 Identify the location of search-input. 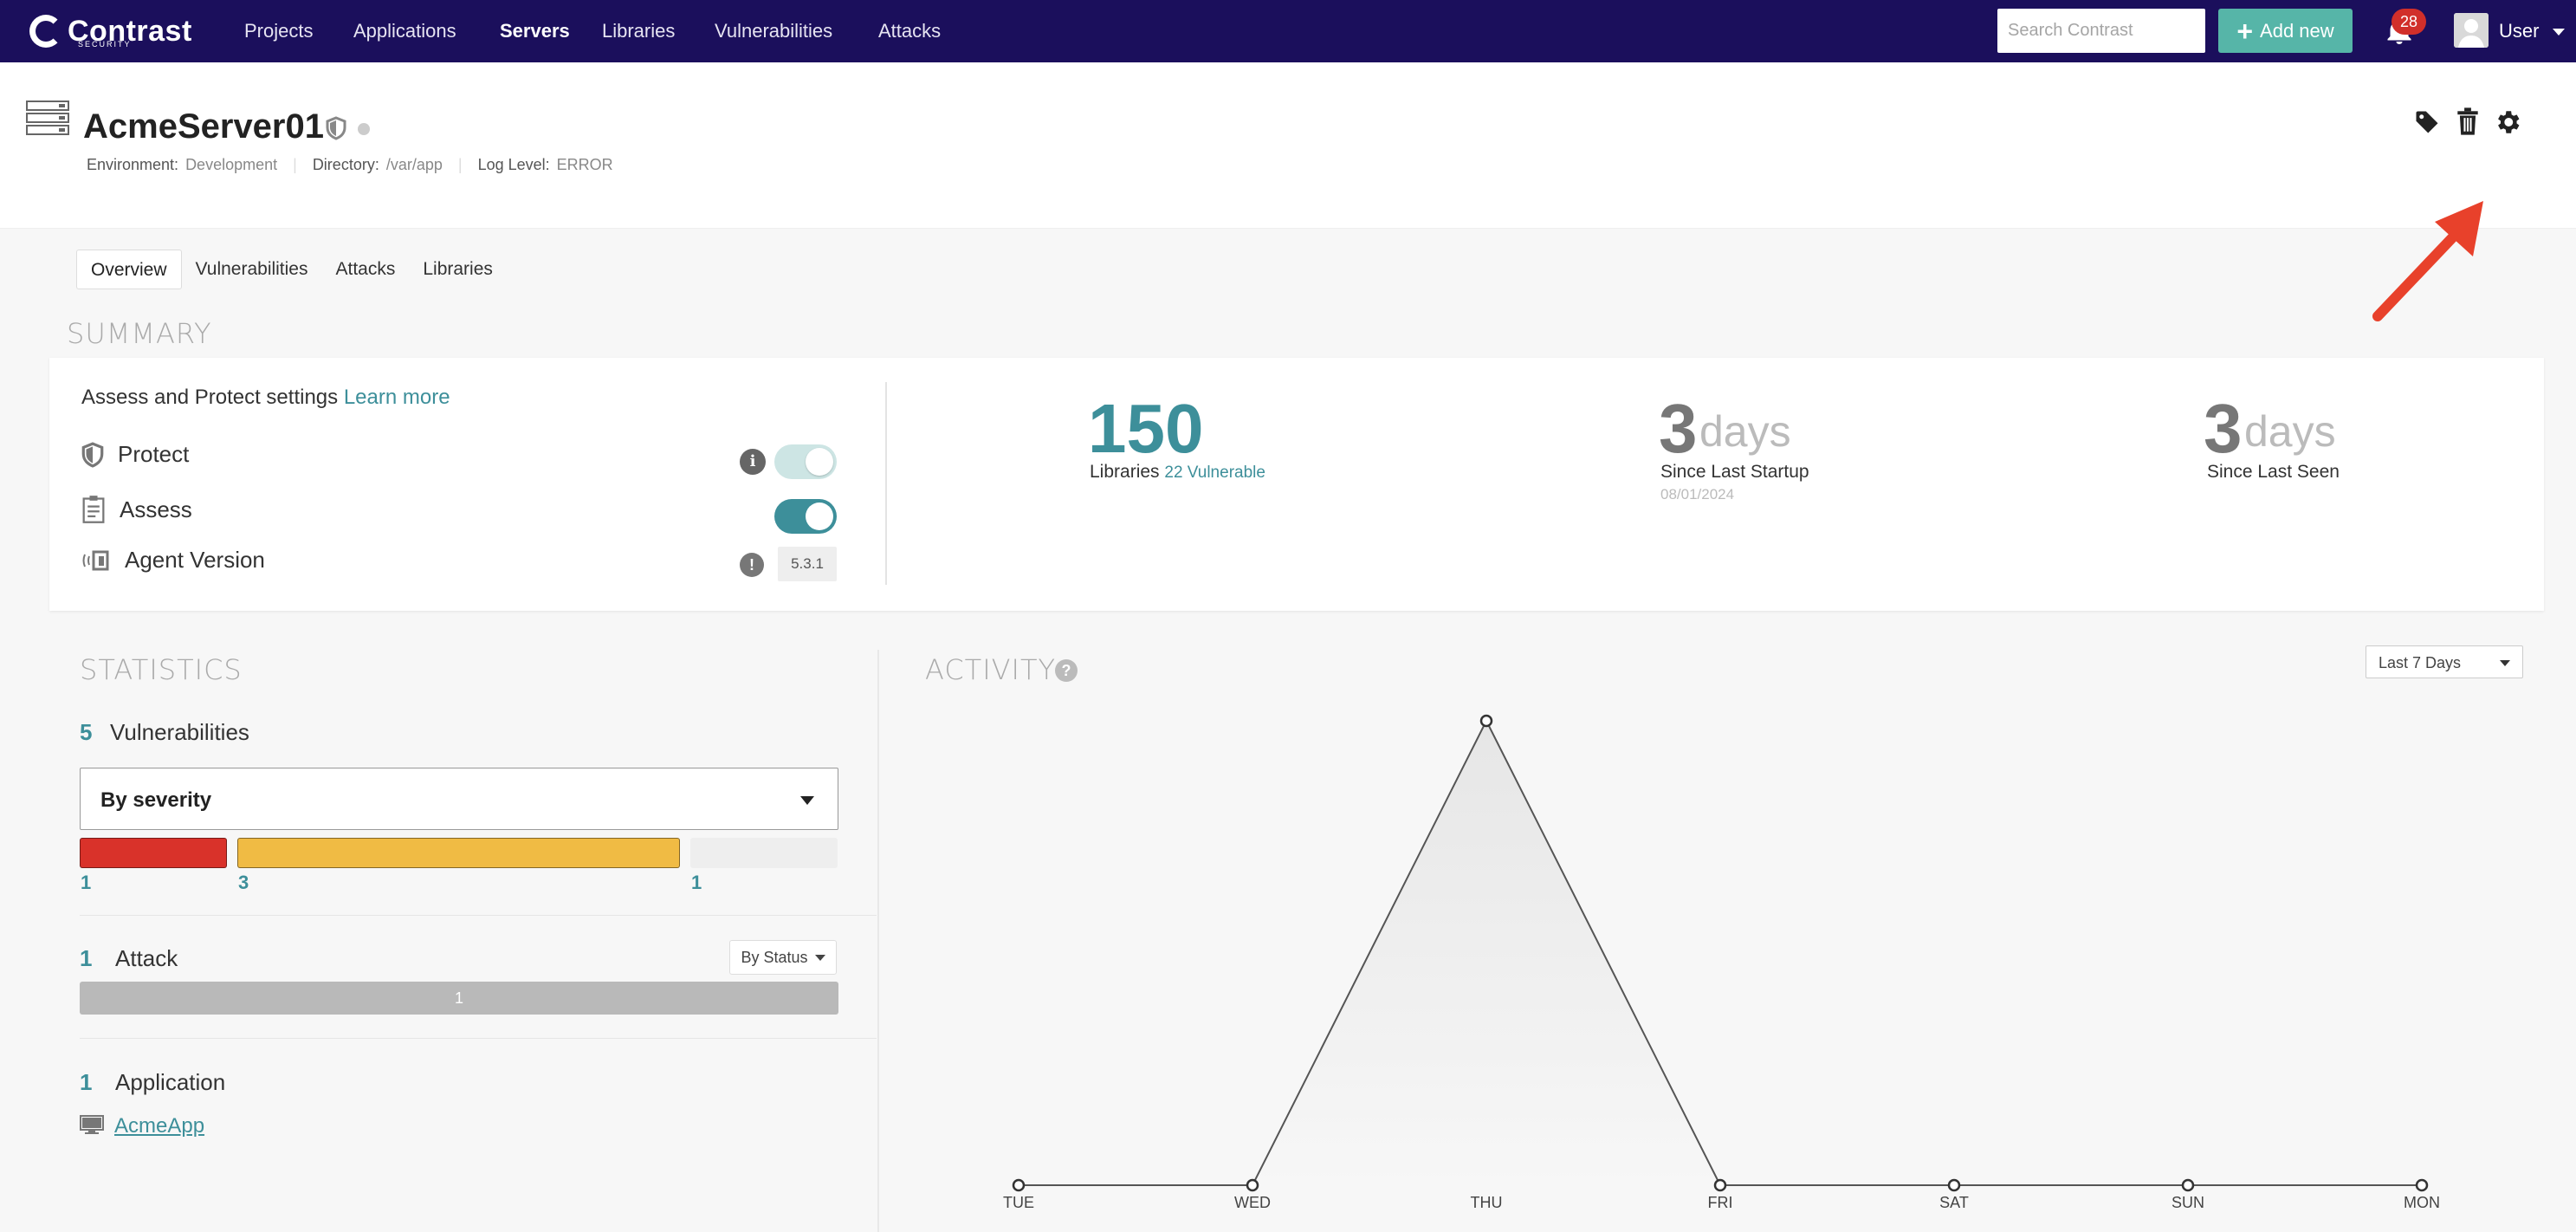
(2101, 31).